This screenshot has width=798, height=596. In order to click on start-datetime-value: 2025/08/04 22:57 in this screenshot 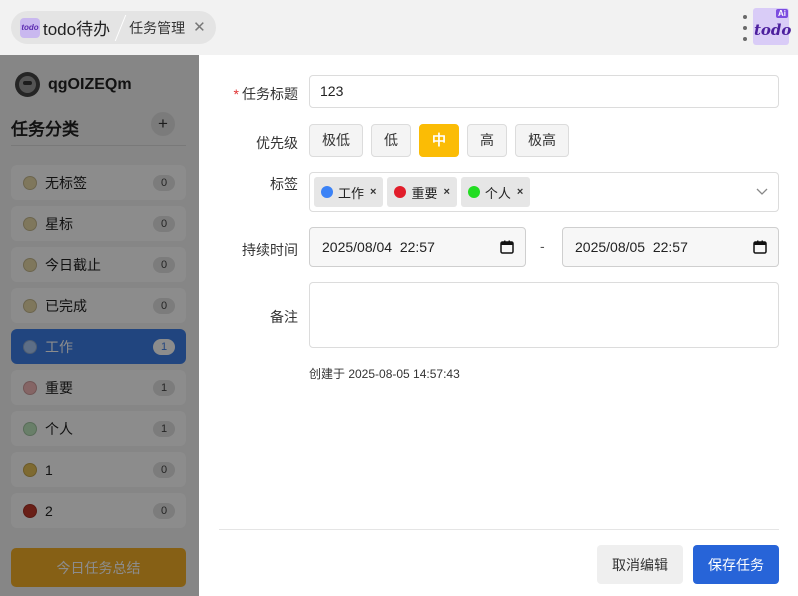, I will do `click(378, 247)`.